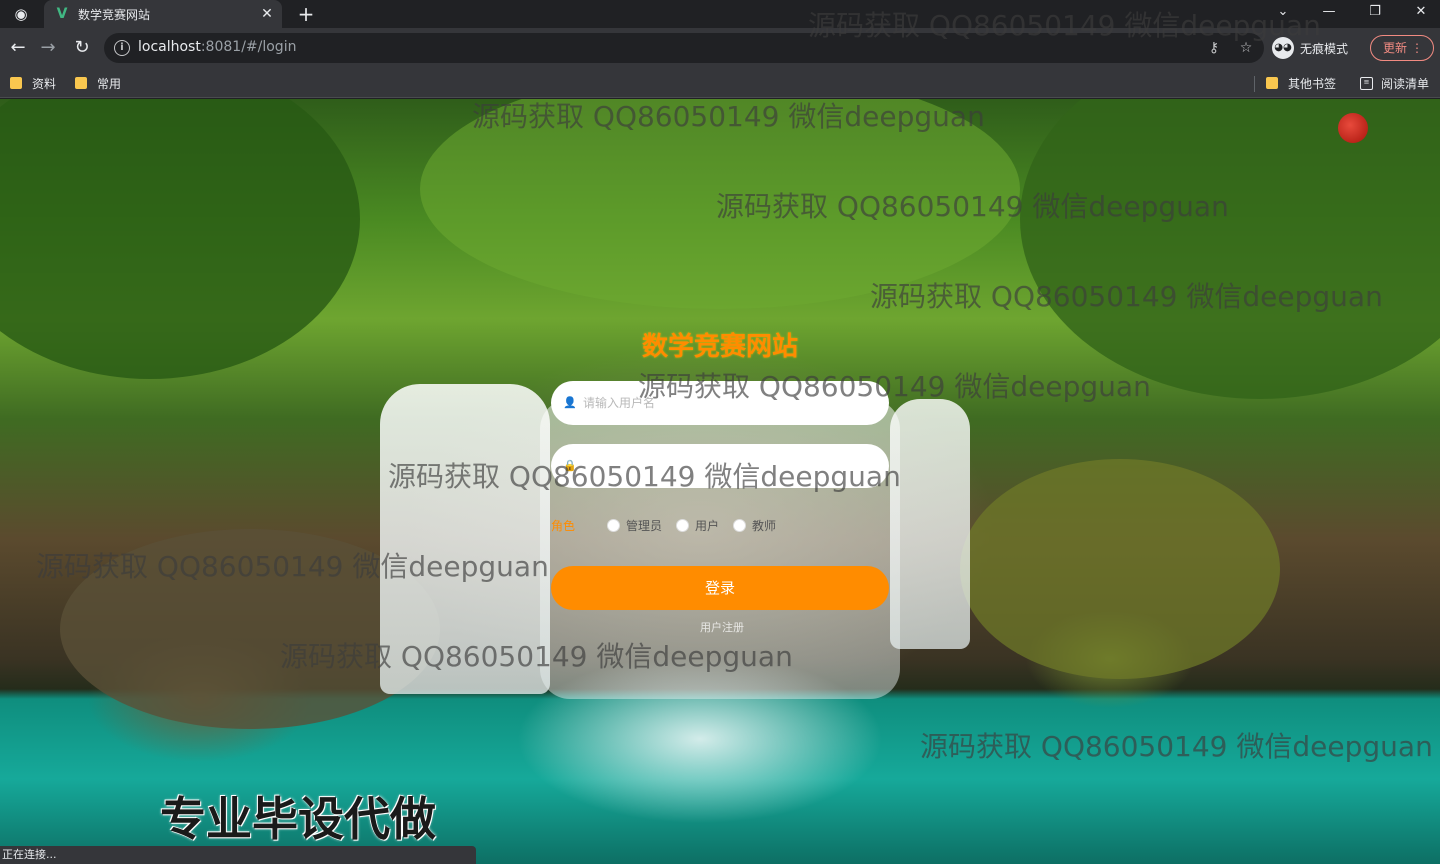 The width and height of the screenshot is (1440, 864). Describe the element at coordinates (720, 525) in the screenshot. I see `role-selector: 角色 管理员 用户 教师` at that location.